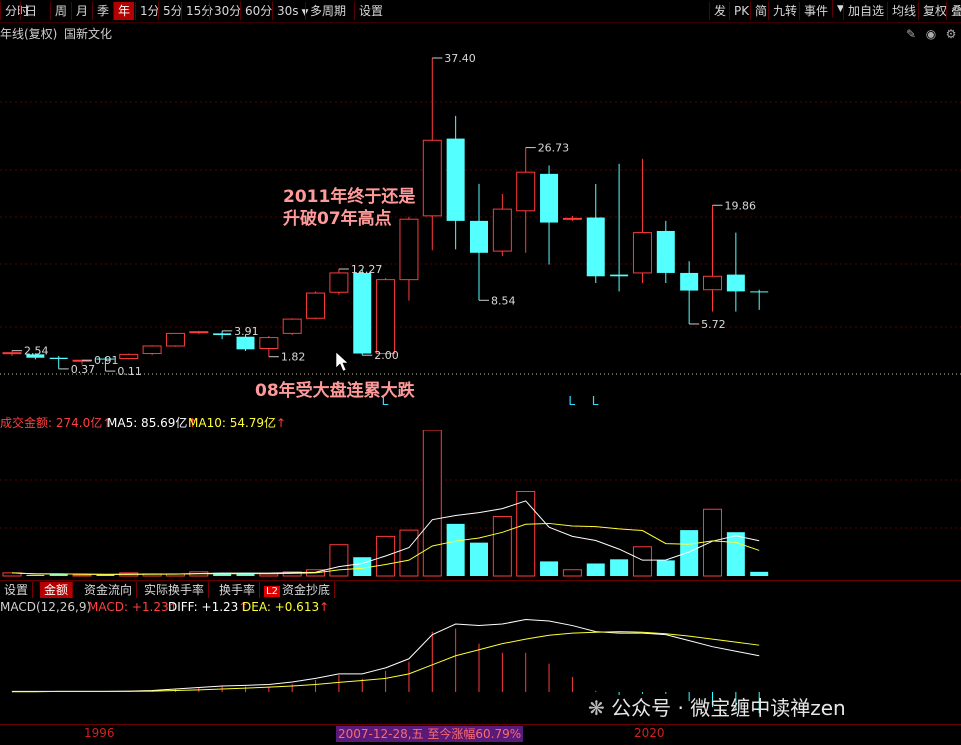 The image size is (961, 745). What do you see at coordinates (430, 734) in the screenshot?
I see `cursor-status: 2007-12-28,五 至今涨幅60.79%` at bounding box center [430, 734].